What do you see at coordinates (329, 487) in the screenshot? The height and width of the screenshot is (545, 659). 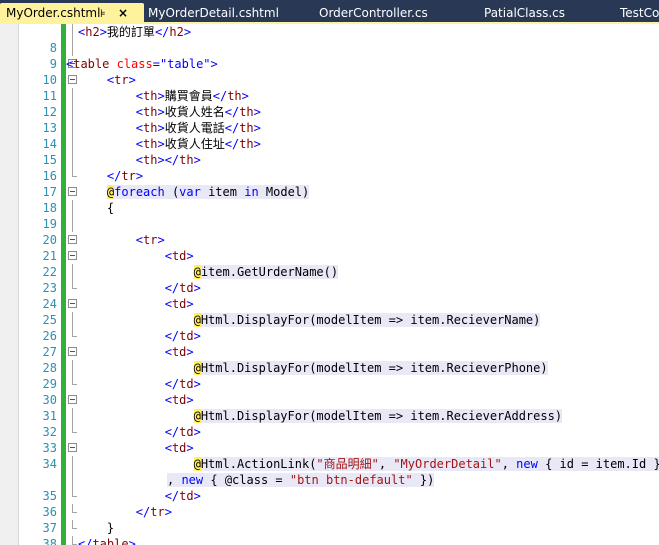 I see `code-line-wrapped: 35 , new { @class = "btn btn-default" })` at bounding box center [329, 487].